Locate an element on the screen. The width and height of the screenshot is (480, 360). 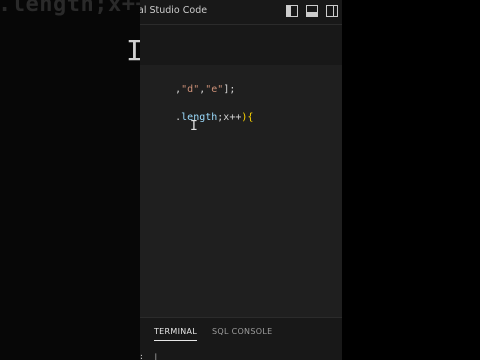
code-string: "d" is located at coordinates (190, 89).